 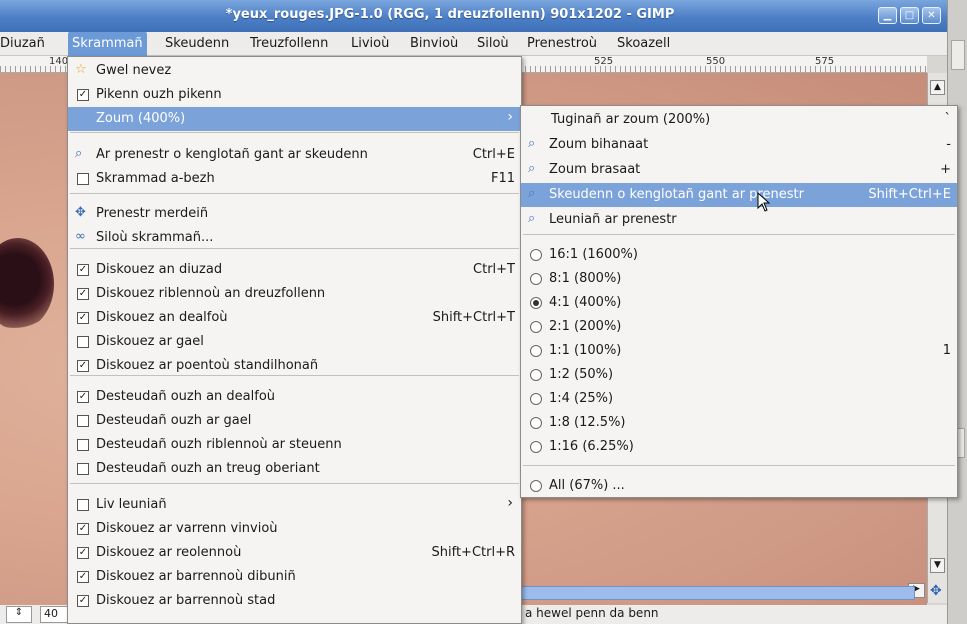 I want to click on menu-prenestroù: Prenestroù, so click(x=562, y=43).